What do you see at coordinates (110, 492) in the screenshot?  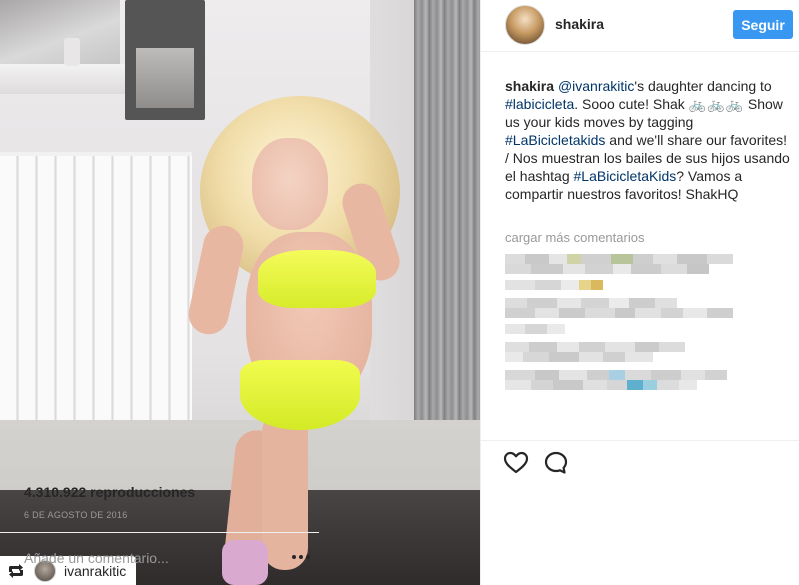 I see `view-count: 4.310.922 reproducciones` at bounding box center [110, 492].